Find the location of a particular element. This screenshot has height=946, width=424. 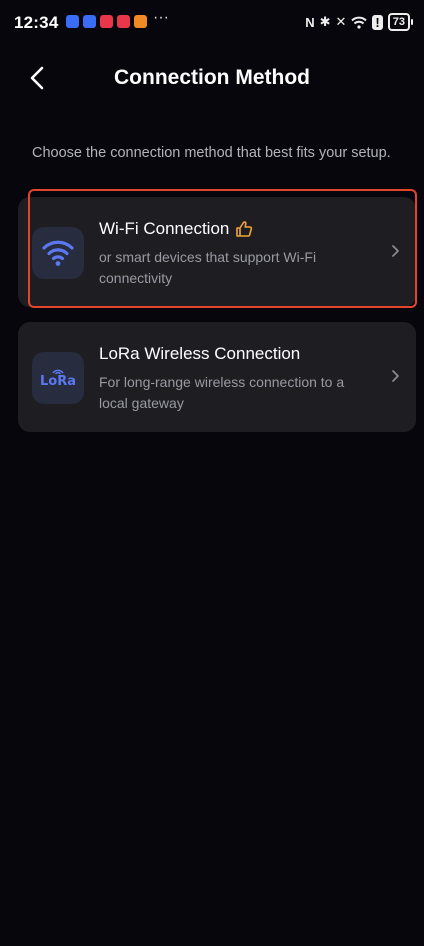

bluetooth-icon: ✱ is located at coordinates (325, 21).